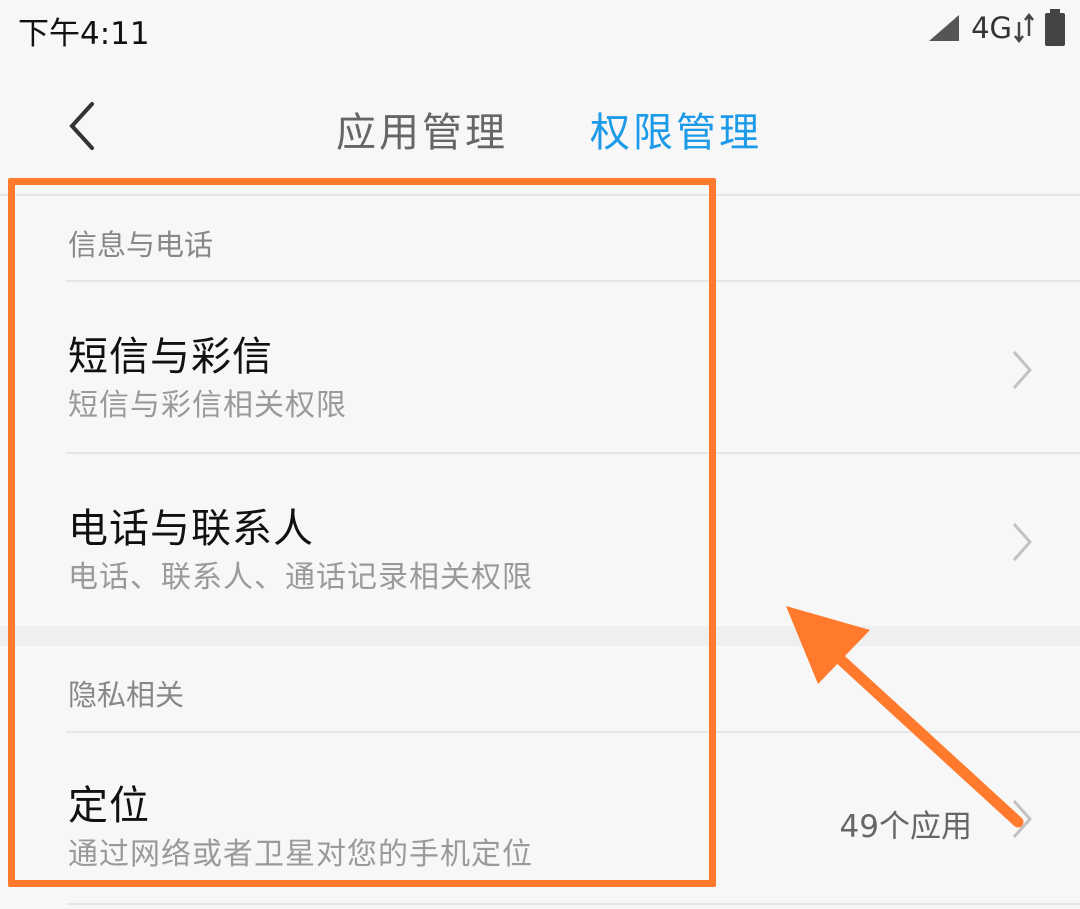 The width and height of the screenshot is (1080, 909). Describe the element at coordinates (300, 577) in the screenshot. I see `list-item-subtitle: 电话、联系人、通话记录相关权限` at that location.